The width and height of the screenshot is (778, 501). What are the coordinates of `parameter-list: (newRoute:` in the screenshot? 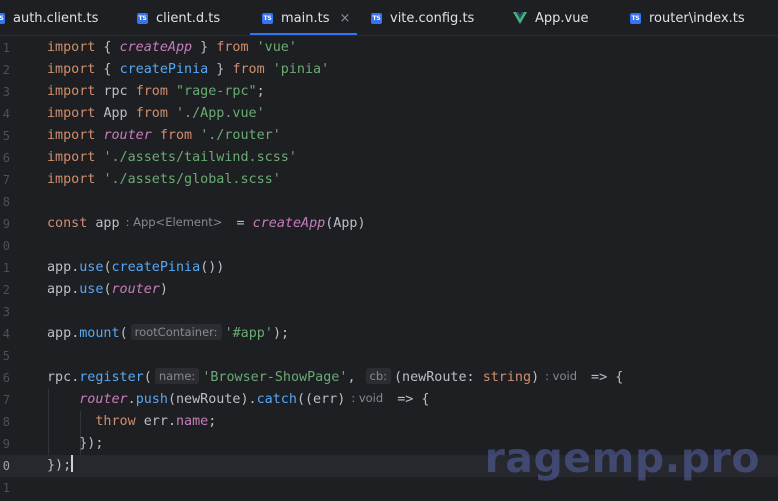 It's located at (438, 377).